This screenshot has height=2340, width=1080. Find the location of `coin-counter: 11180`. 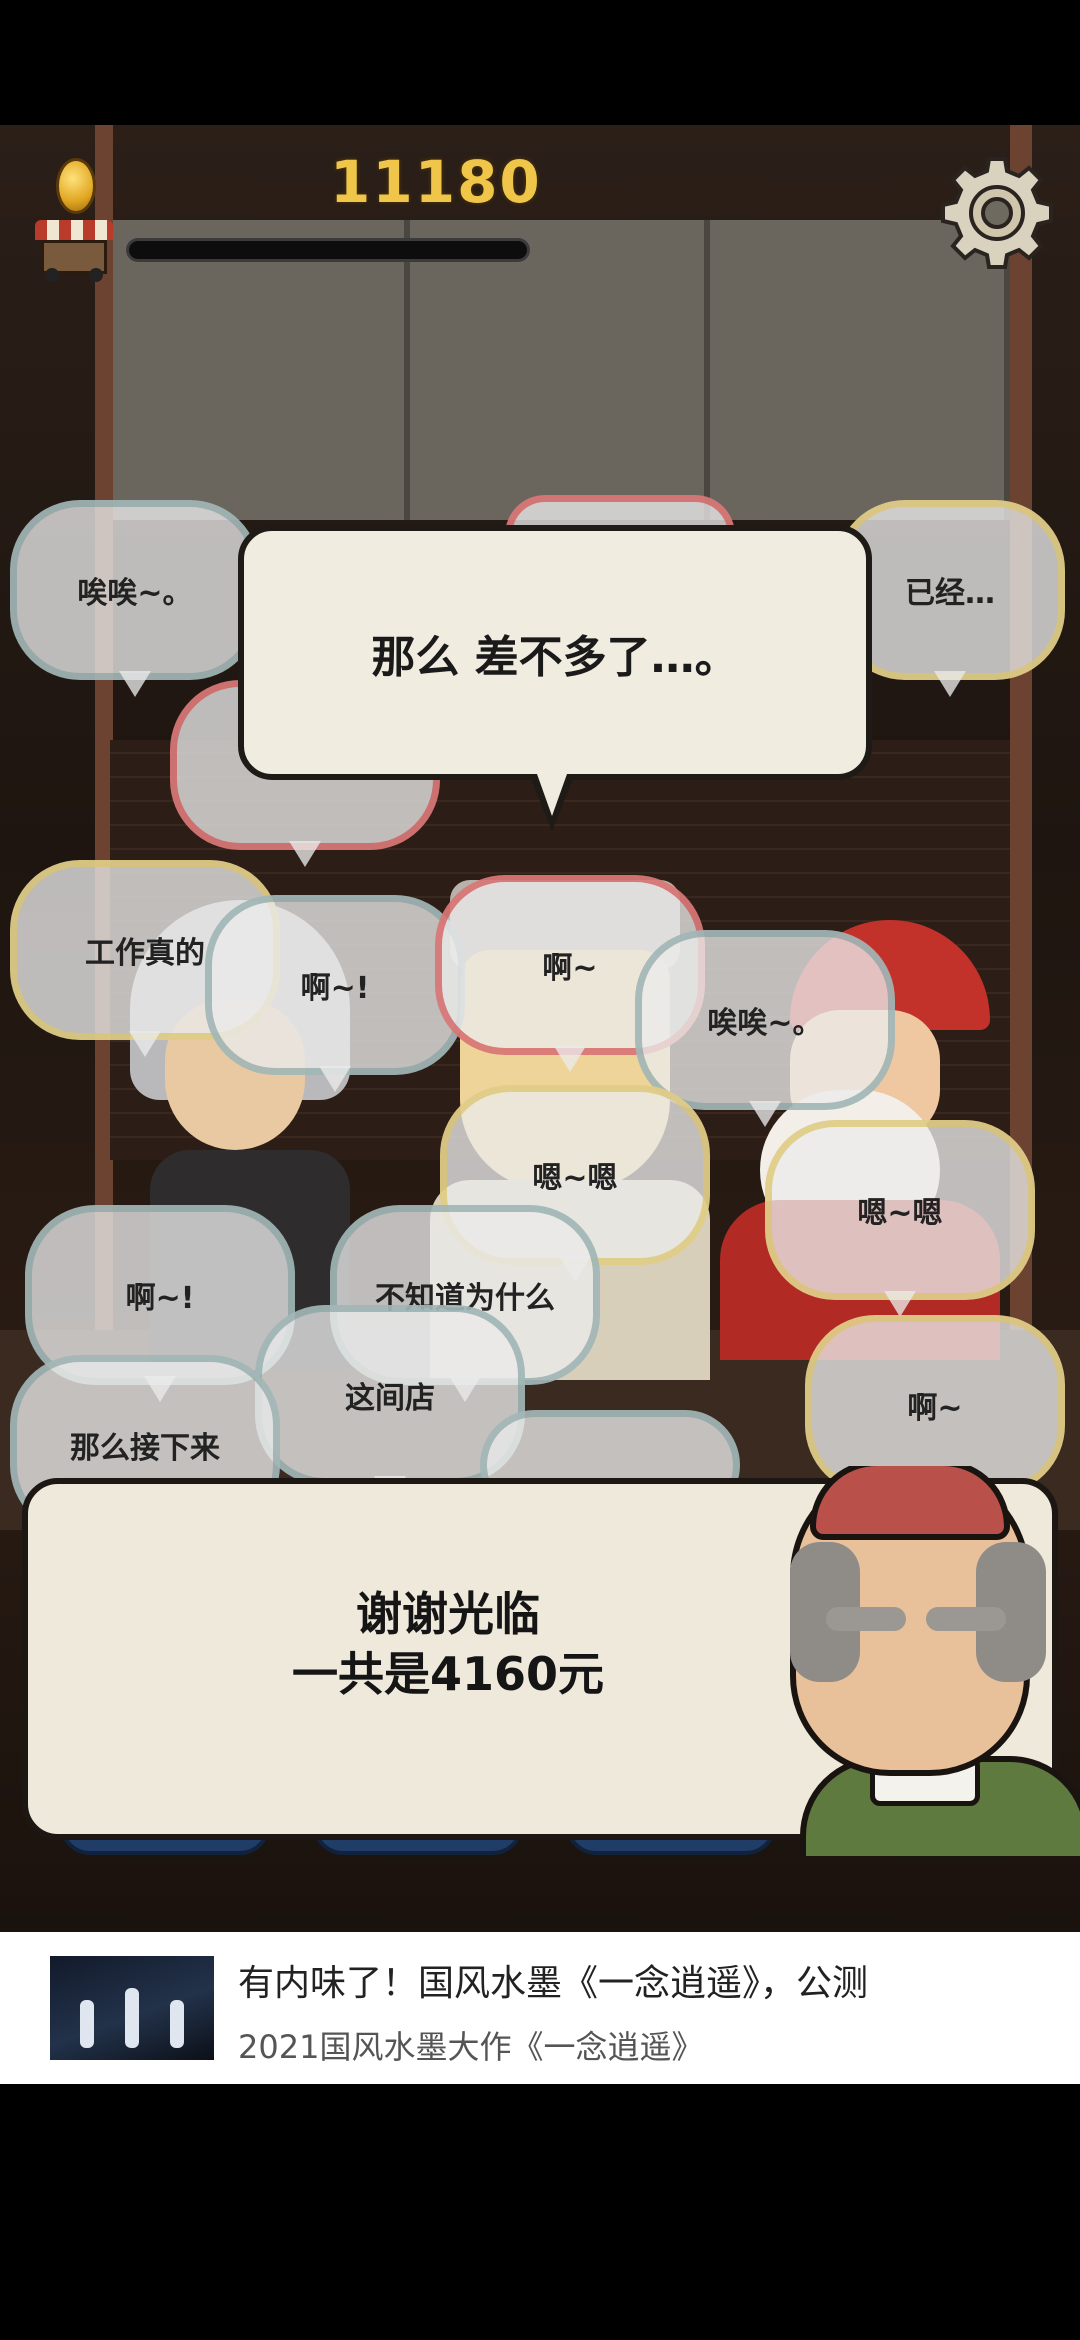

coin-counter: 11180 is located at coordinates (436, 182).